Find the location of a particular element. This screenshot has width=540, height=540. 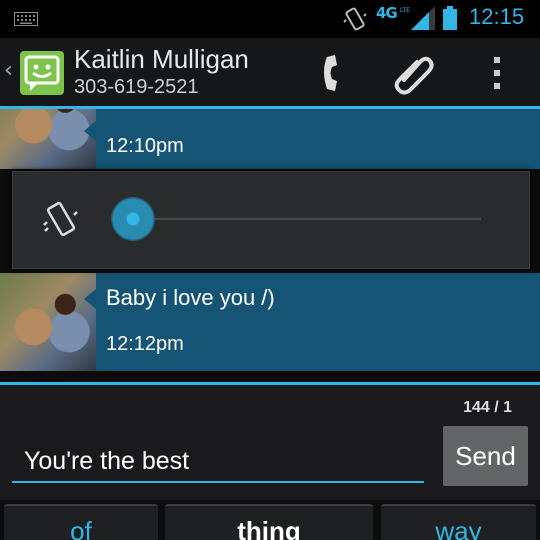

overflow-menu-icon is located at coordinates (497, 73).